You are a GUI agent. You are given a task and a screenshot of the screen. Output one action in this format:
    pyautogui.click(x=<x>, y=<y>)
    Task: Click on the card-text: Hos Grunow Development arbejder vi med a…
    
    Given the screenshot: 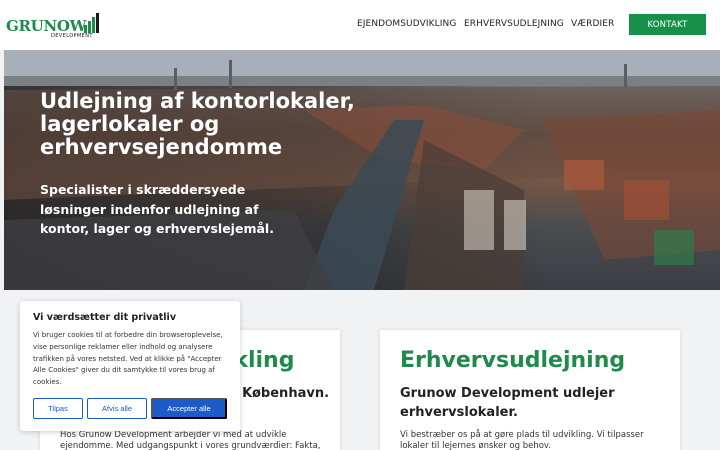 What is the action you would take?
    pyautogui.click(x=190, y=440)
    